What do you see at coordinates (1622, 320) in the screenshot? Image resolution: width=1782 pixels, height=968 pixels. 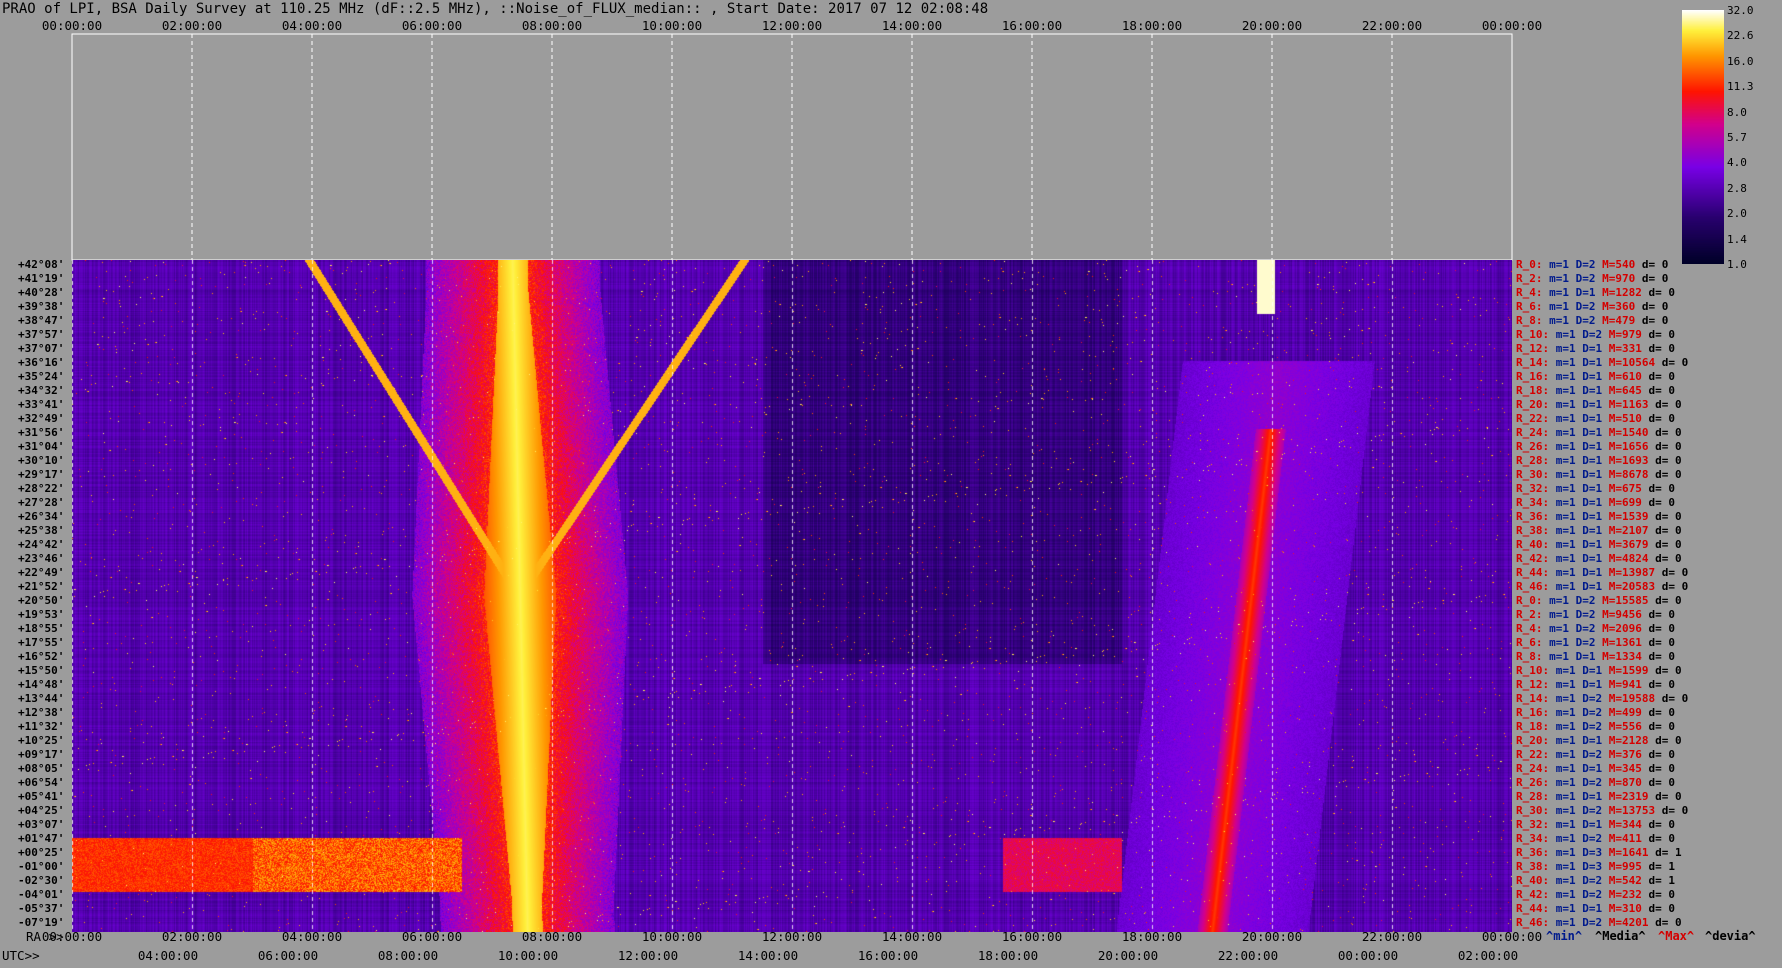 I see `row-stat-M: M=479` at bounding box center [1622, 320].